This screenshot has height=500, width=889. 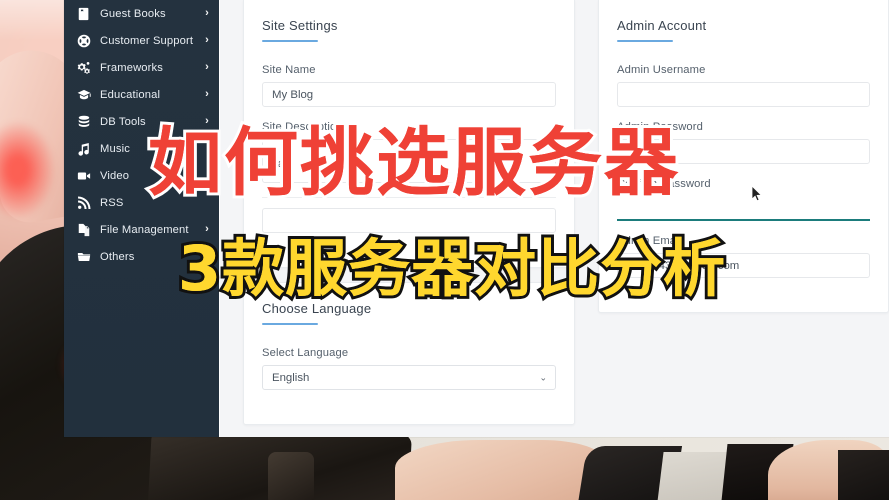 What do you see at coordinates (141, 256) in the screenshot?
I see `sidebar-item-others: Others ›` at bounding box center [141, 256].